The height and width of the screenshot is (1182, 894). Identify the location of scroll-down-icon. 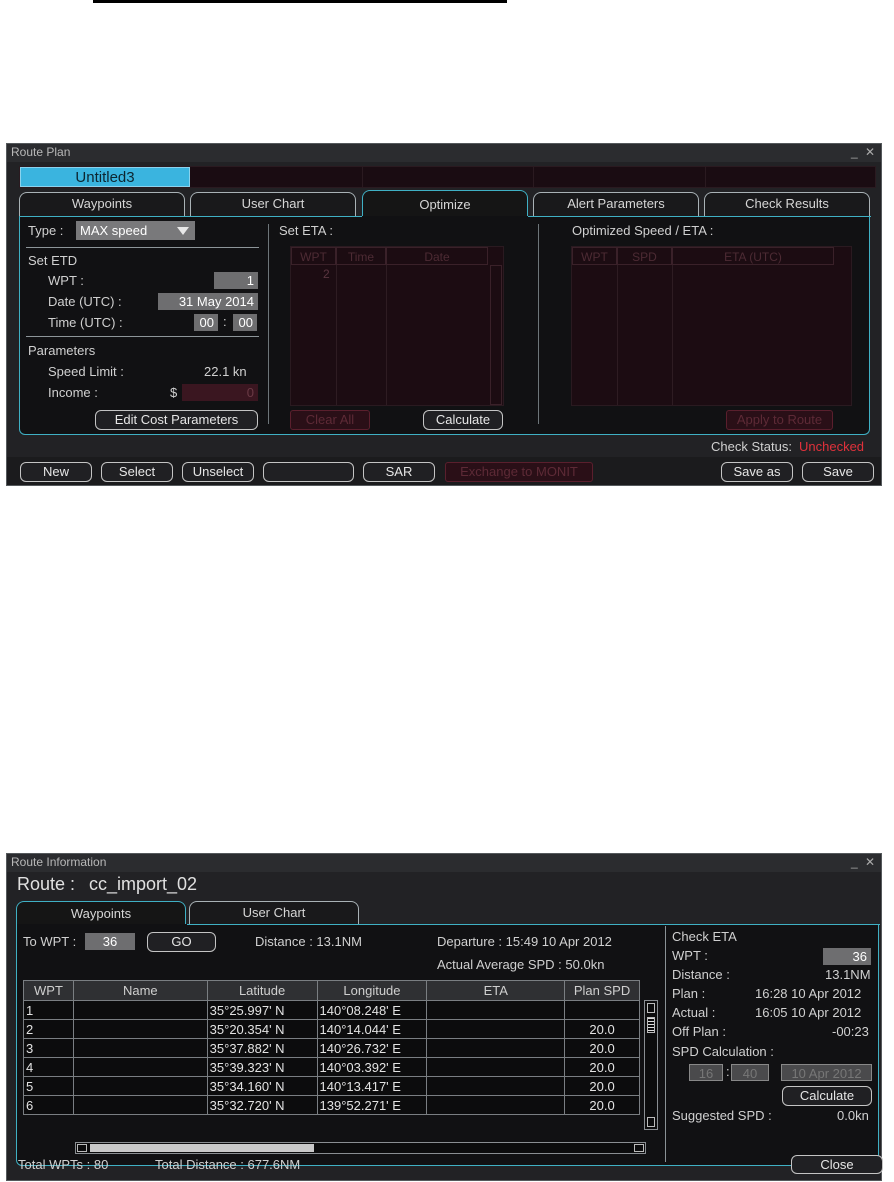
(651, 1122).